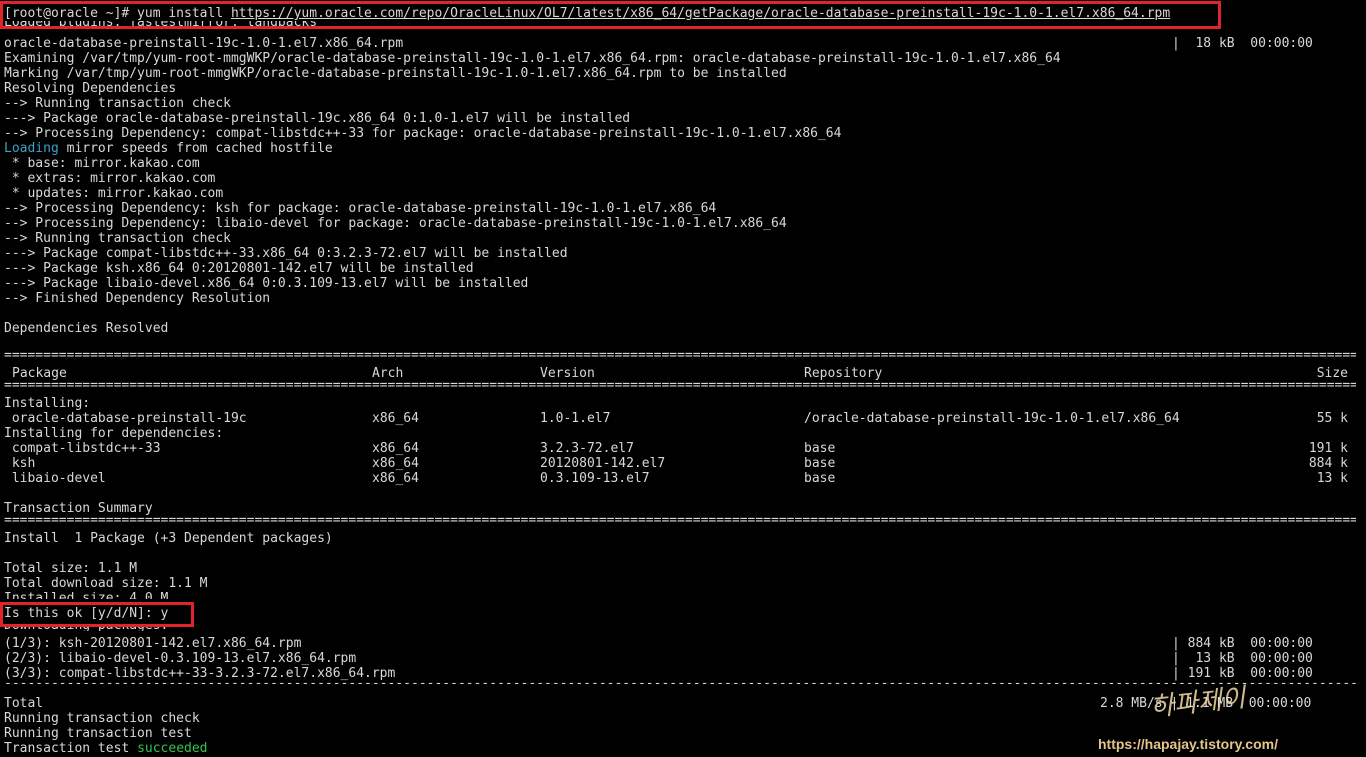 Image resolution: width=1366 pixels, height=757 pixels. I want to click on installed-size: Installed size: 4.0 M, so click(86, 595).